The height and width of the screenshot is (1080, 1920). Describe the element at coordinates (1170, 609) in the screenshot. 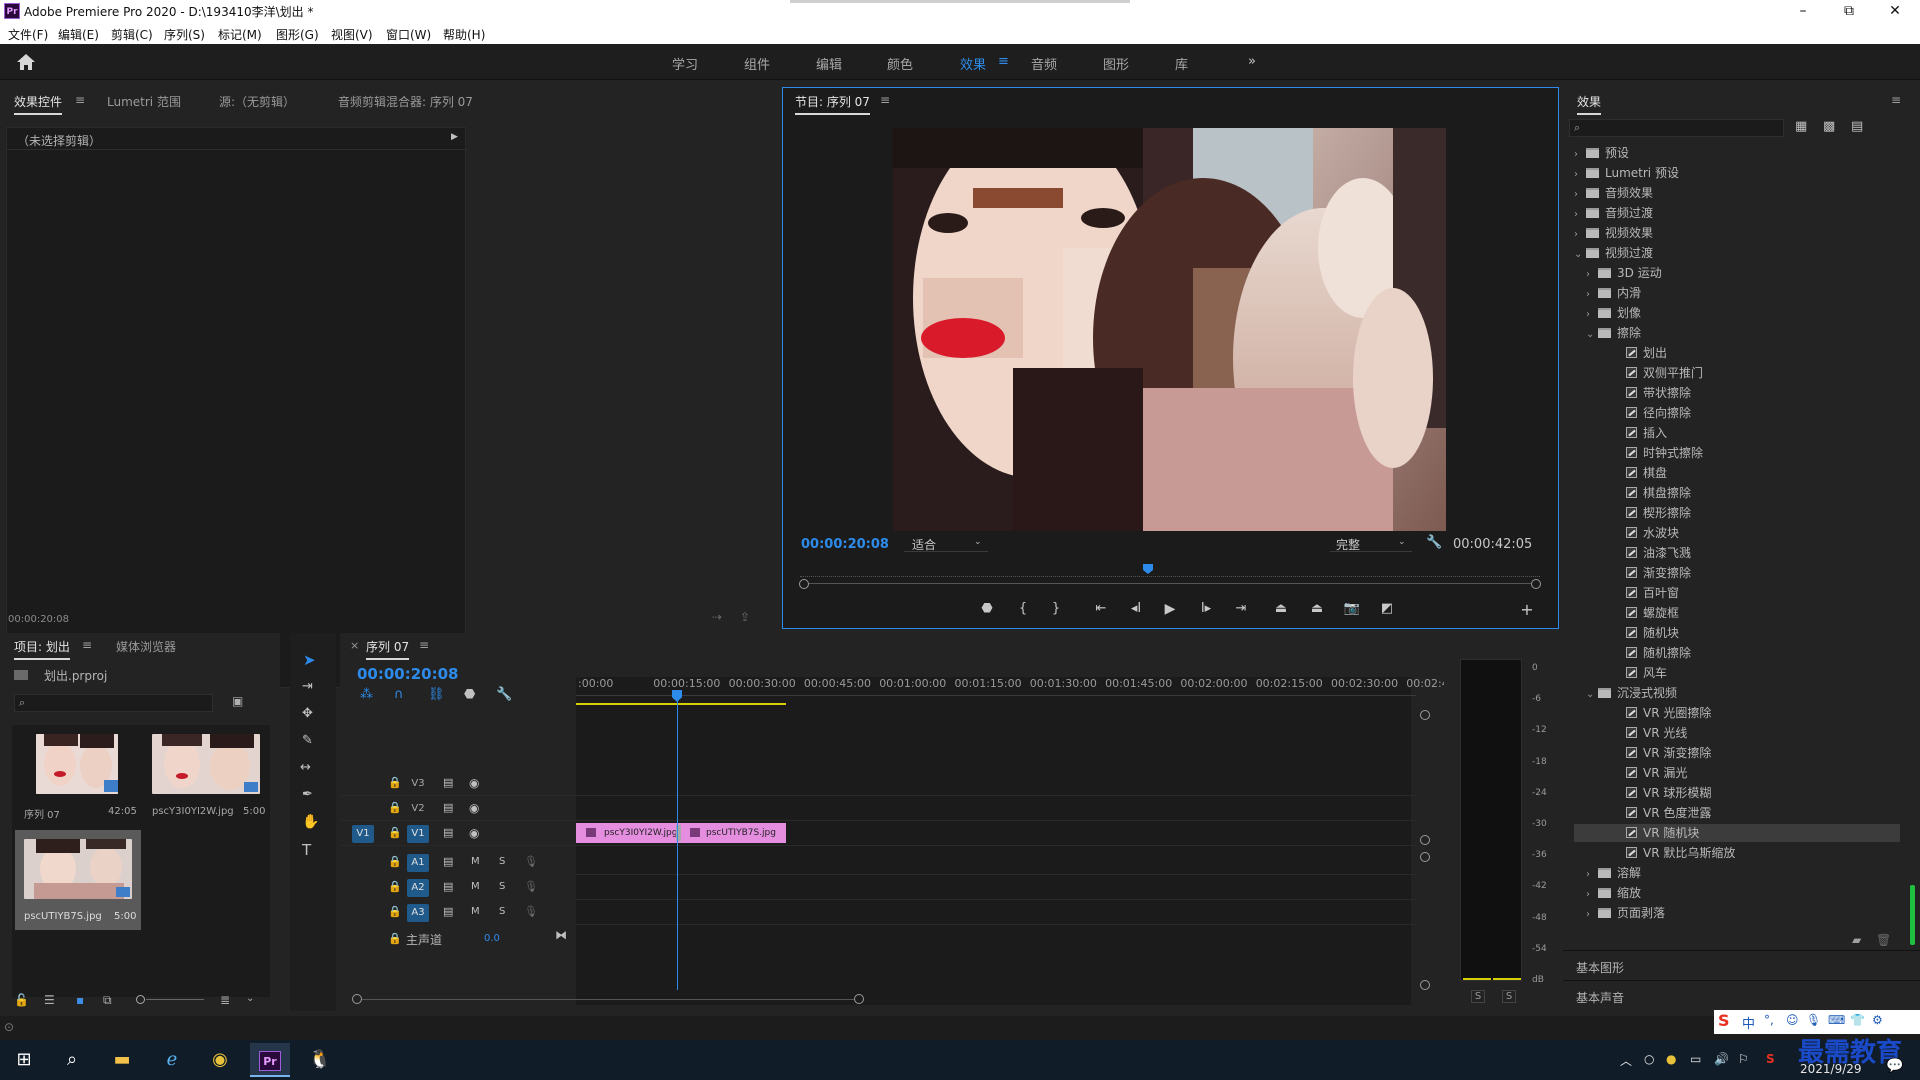

I see `play-icon: ▶` at that location.